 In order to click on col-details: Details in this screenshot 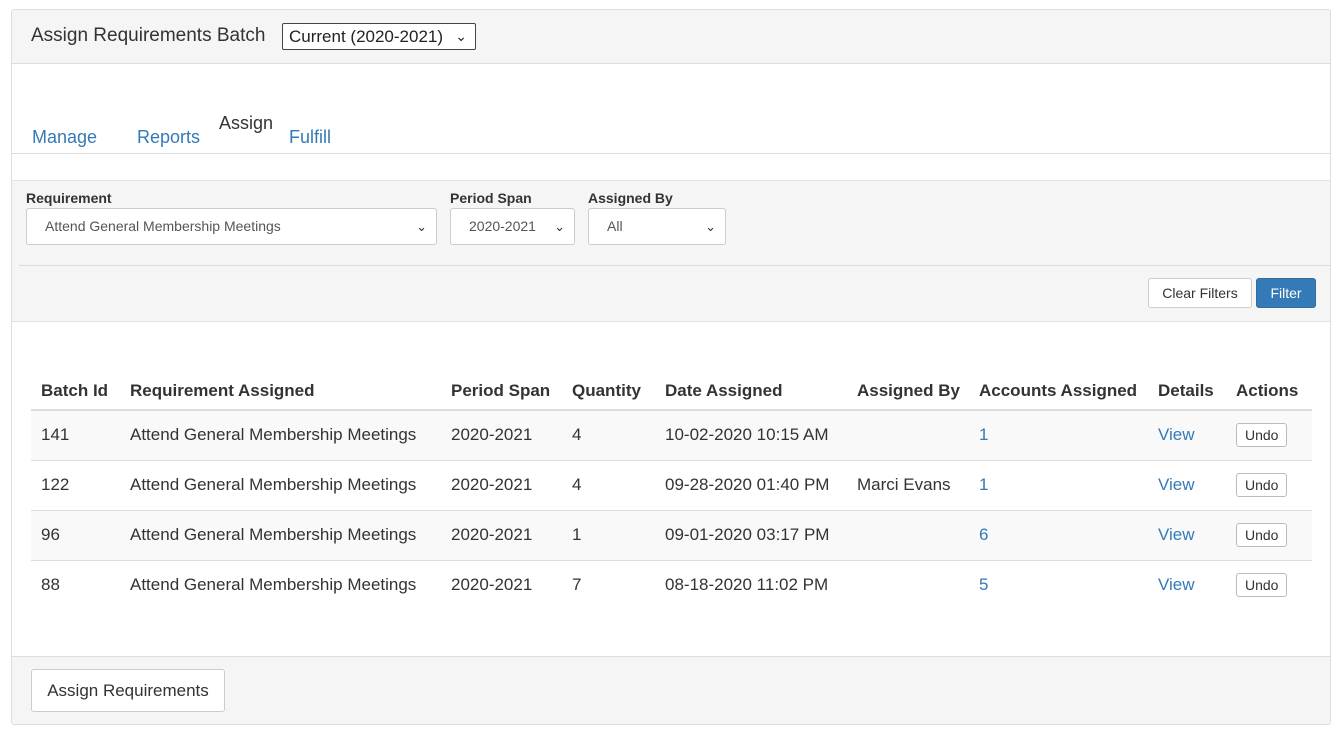, I will do `click(1187, 391)`.